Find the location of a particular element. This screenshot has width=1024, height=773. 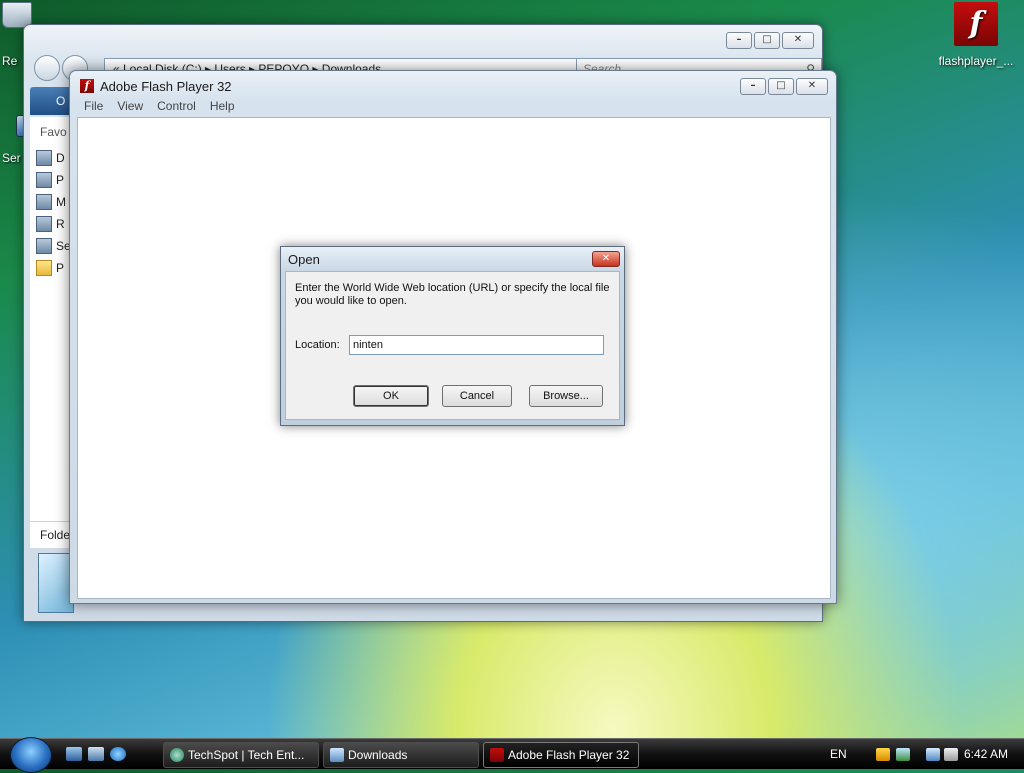

documents-icon is located at coordinates (44, 158).